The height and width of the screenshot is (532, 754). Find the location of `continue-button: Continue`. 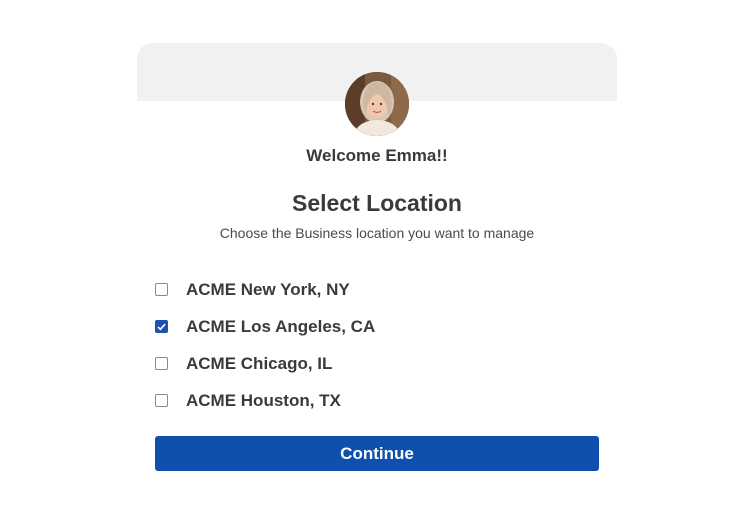

continue-button: Continue is located at coordinates (377, 453).